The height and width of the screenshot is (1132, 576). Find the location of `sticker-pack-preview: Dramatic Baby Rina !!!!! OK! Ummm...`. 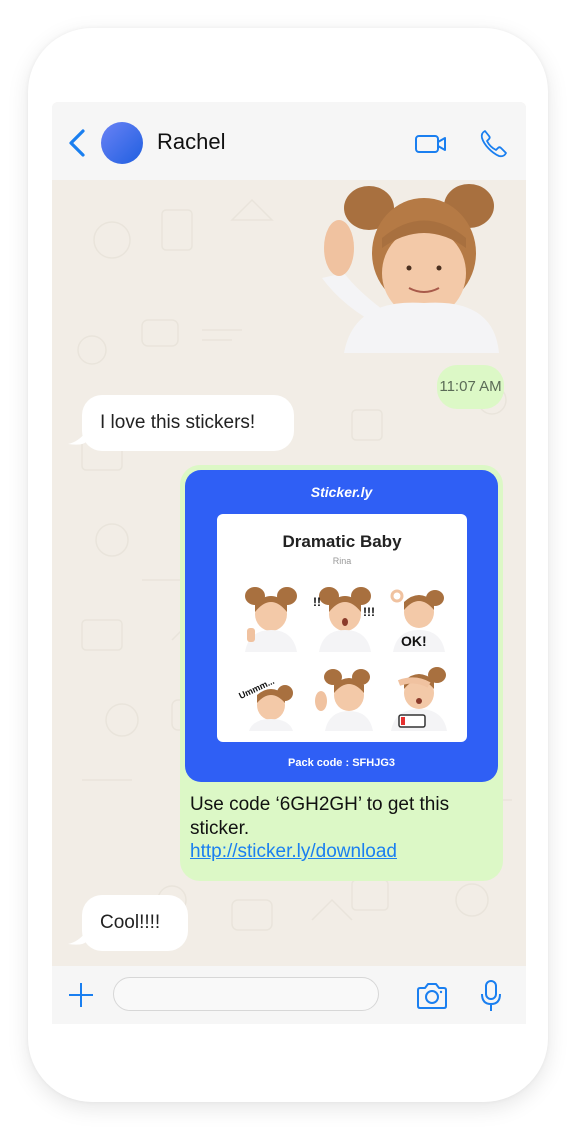

sticker-pack-preview: Dramatic Baby Rina !!!!! OK! Ummm... is located at coordinates (342, 628).